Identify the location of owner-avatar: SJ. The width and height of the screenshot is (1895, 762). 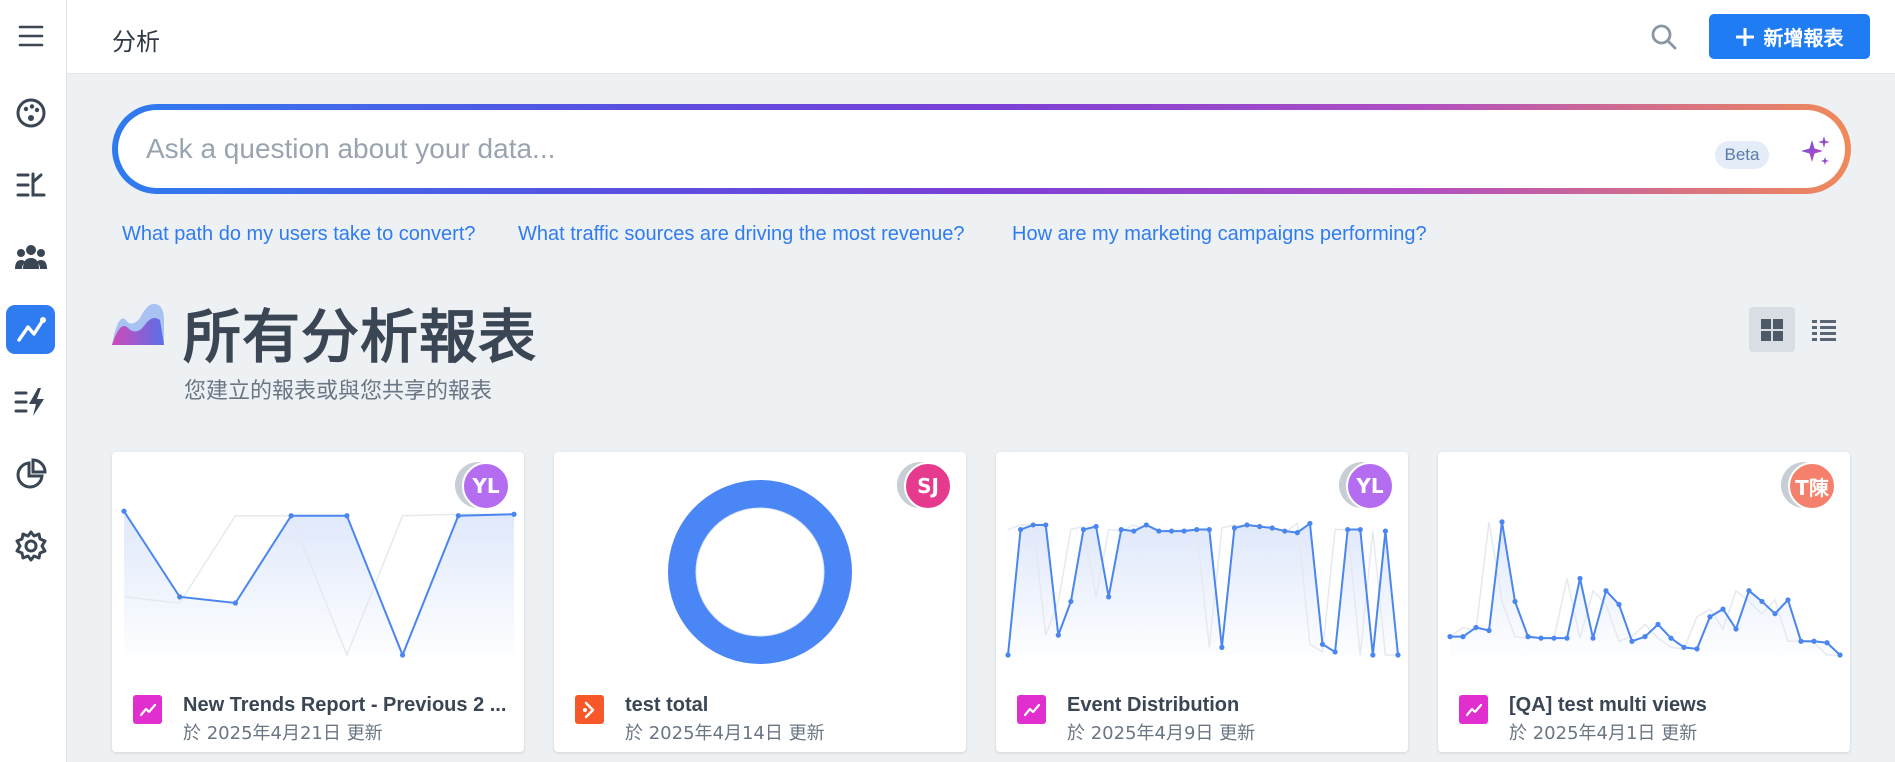
(928, 486).